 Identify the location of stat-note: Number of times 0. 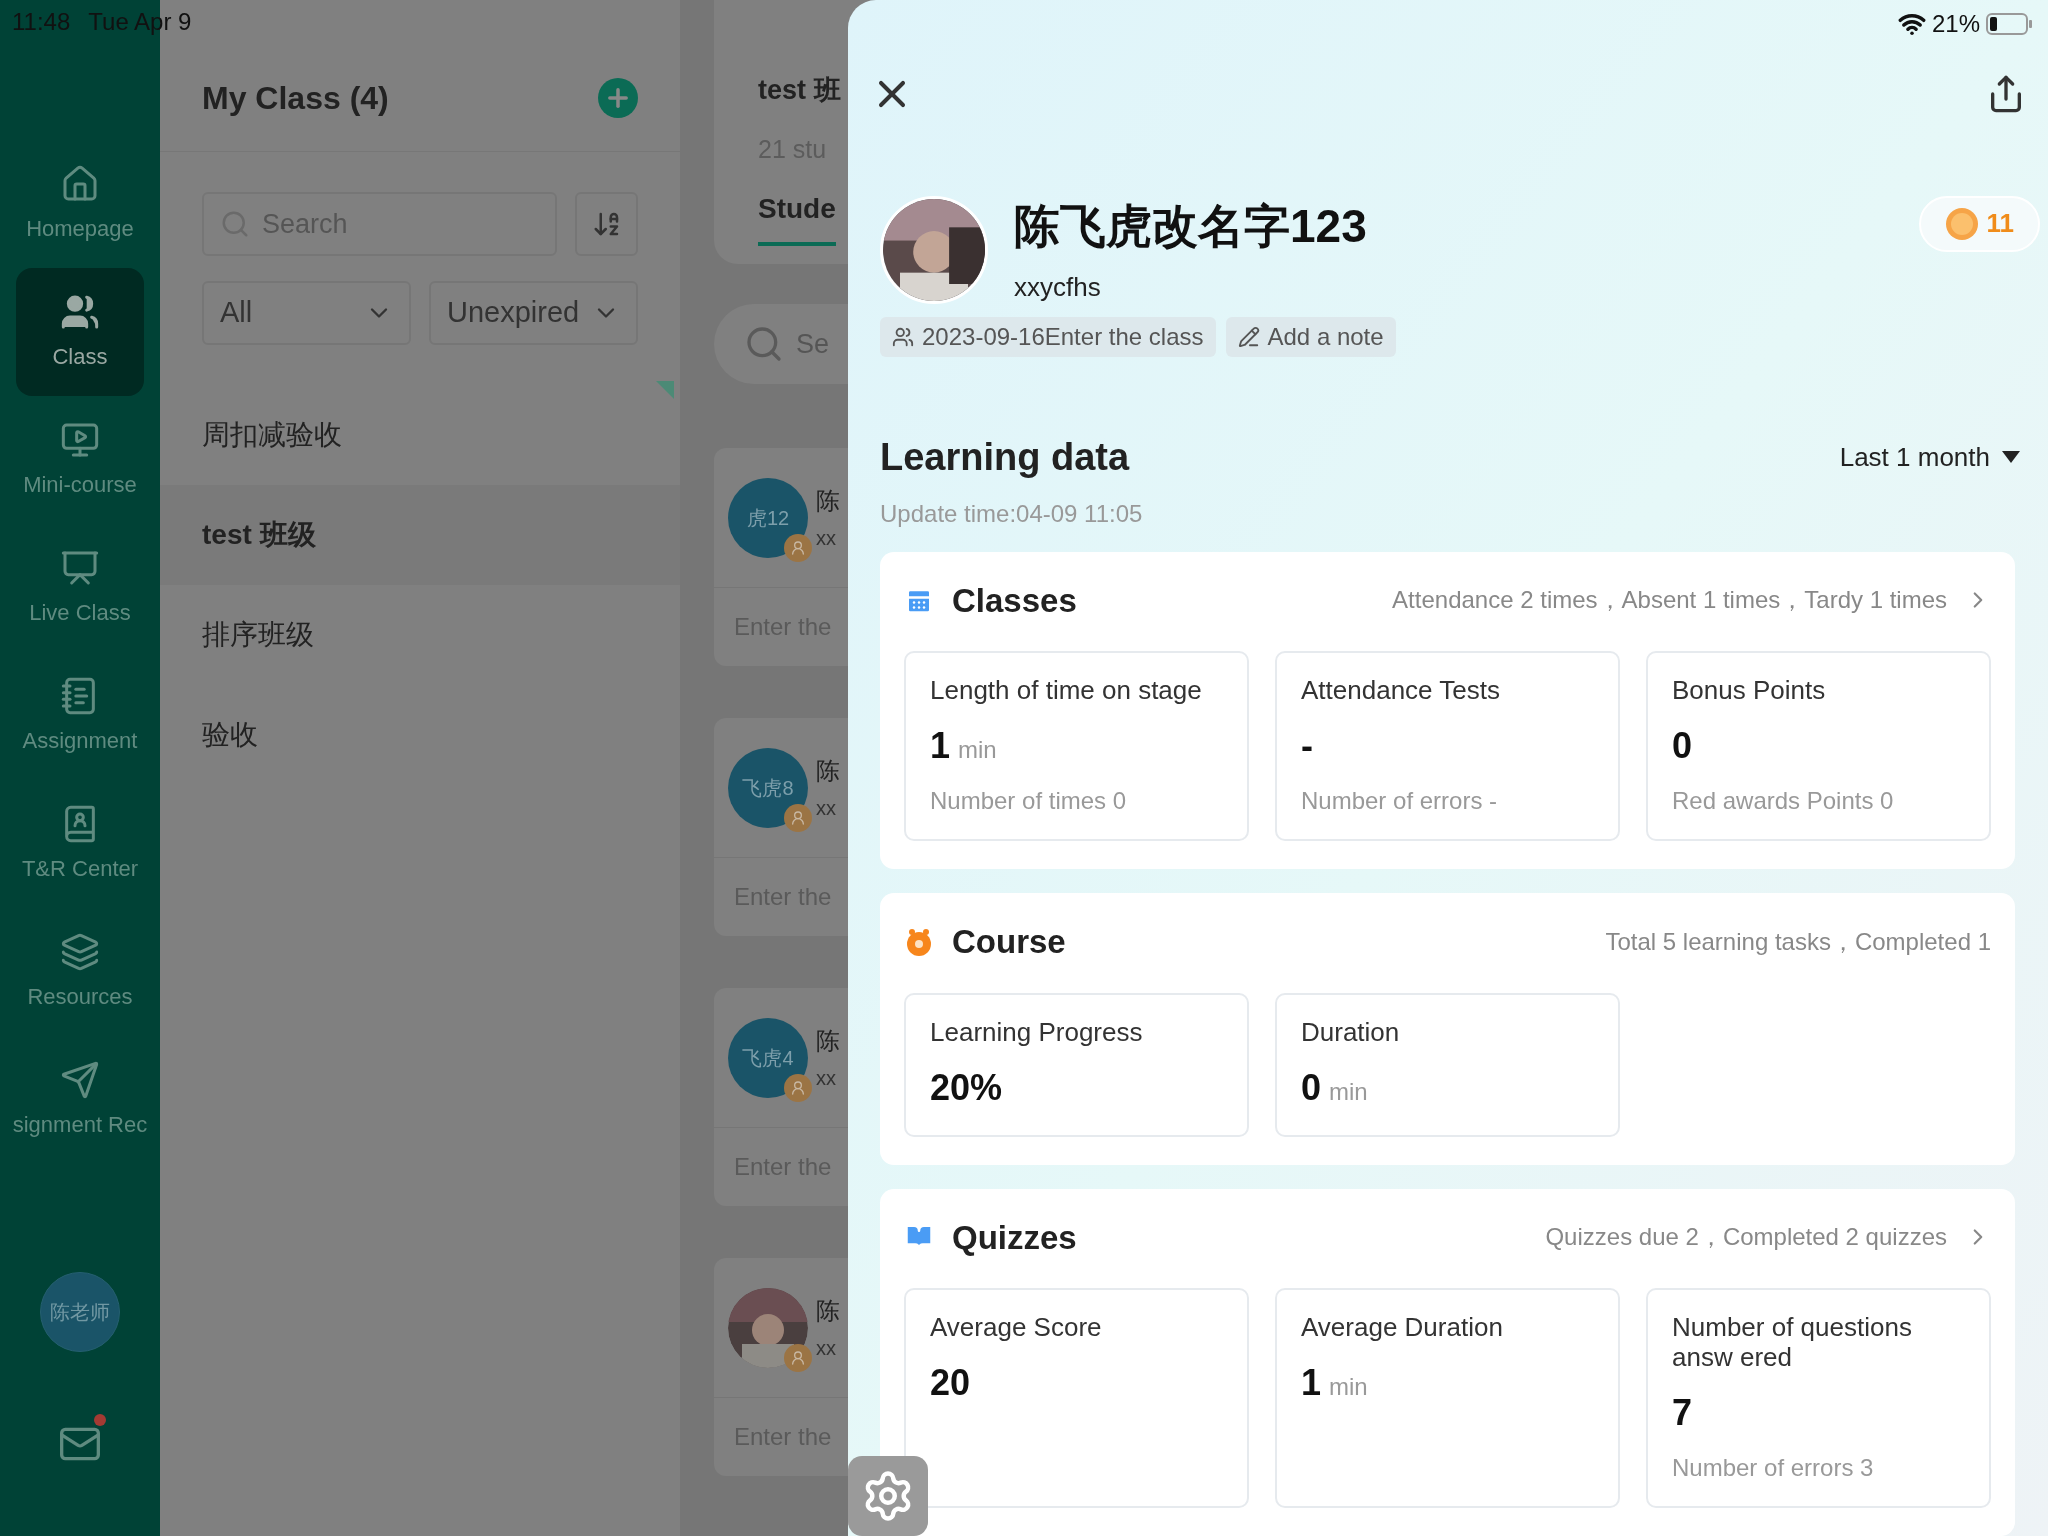
(1029, 801).